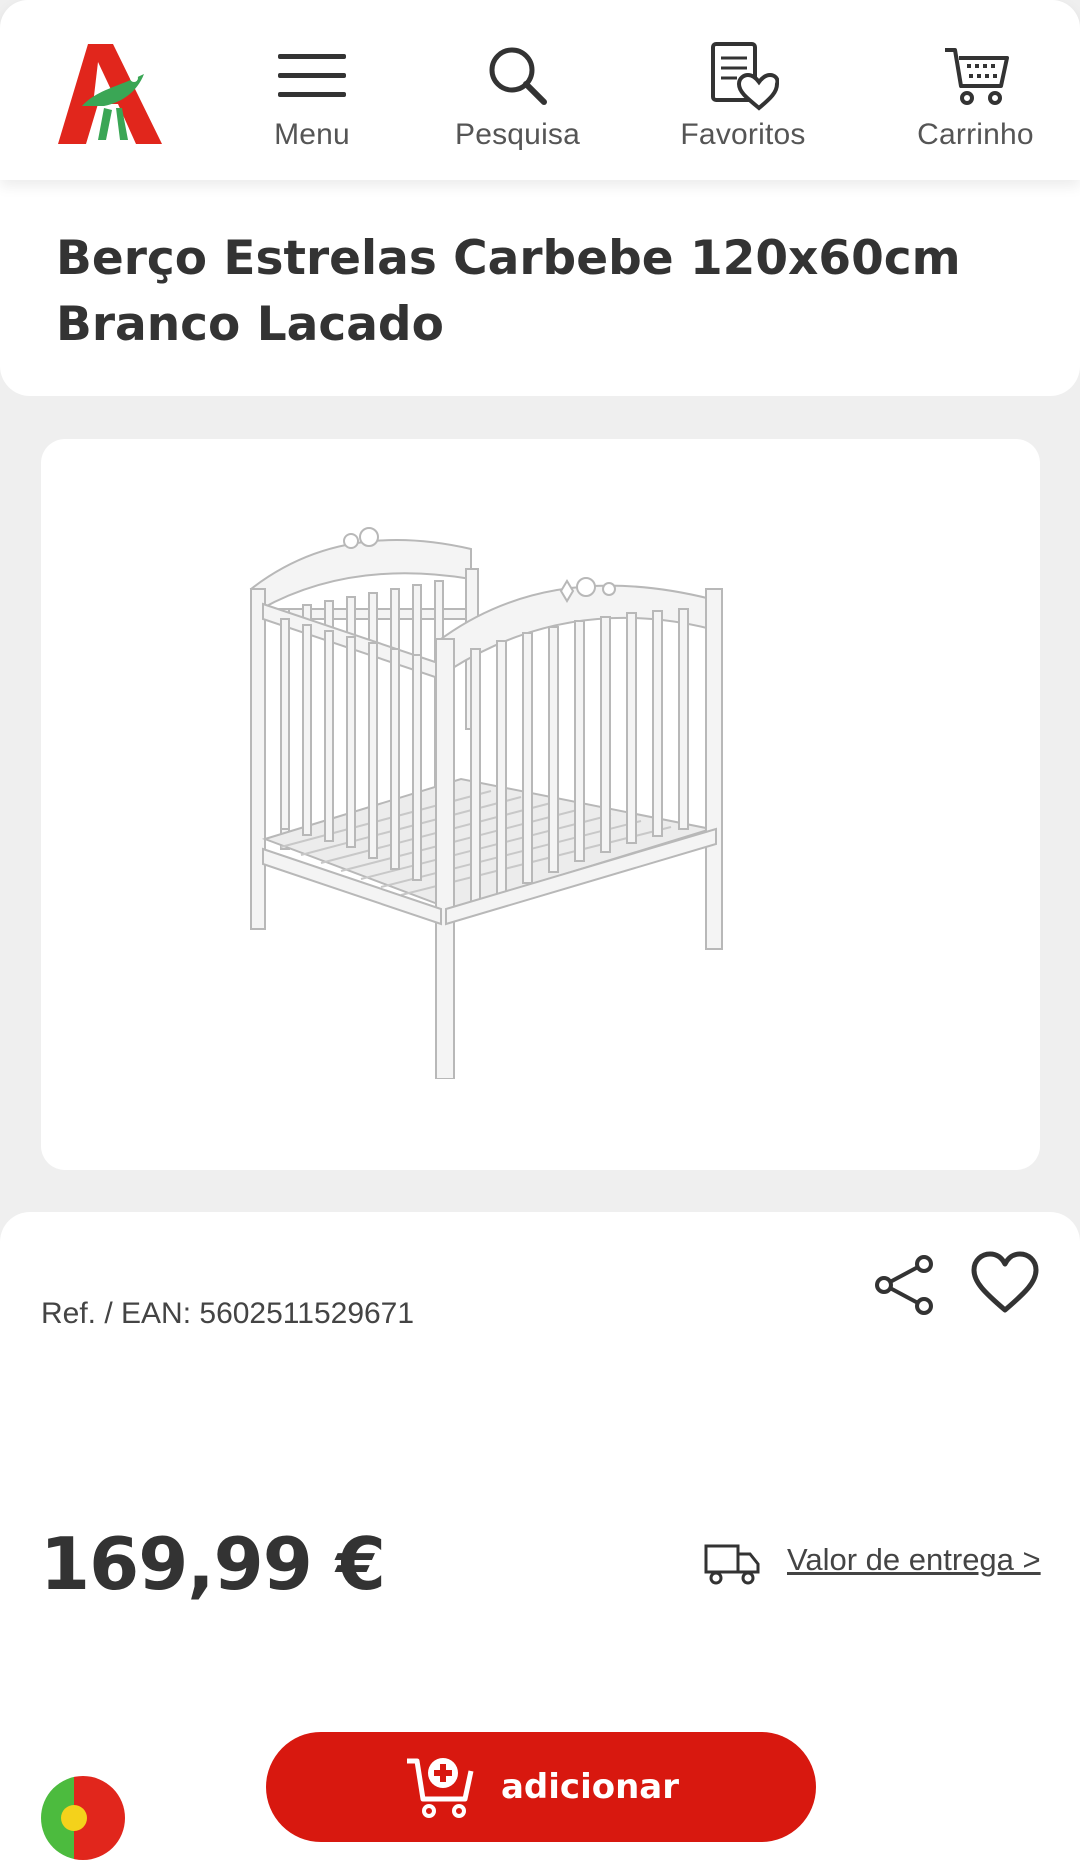 The height and width of the screenshot is (1873, 1080). I want to click on add-to-cart-button: adicionar, so click(541, 1787).